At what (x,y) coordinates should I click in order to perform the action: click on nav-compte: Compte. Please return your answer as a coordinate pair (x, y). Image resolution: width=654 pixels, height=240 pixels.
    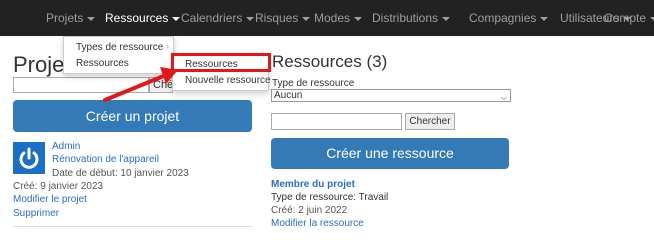
    Looking at the image, I should click on (629, 18).